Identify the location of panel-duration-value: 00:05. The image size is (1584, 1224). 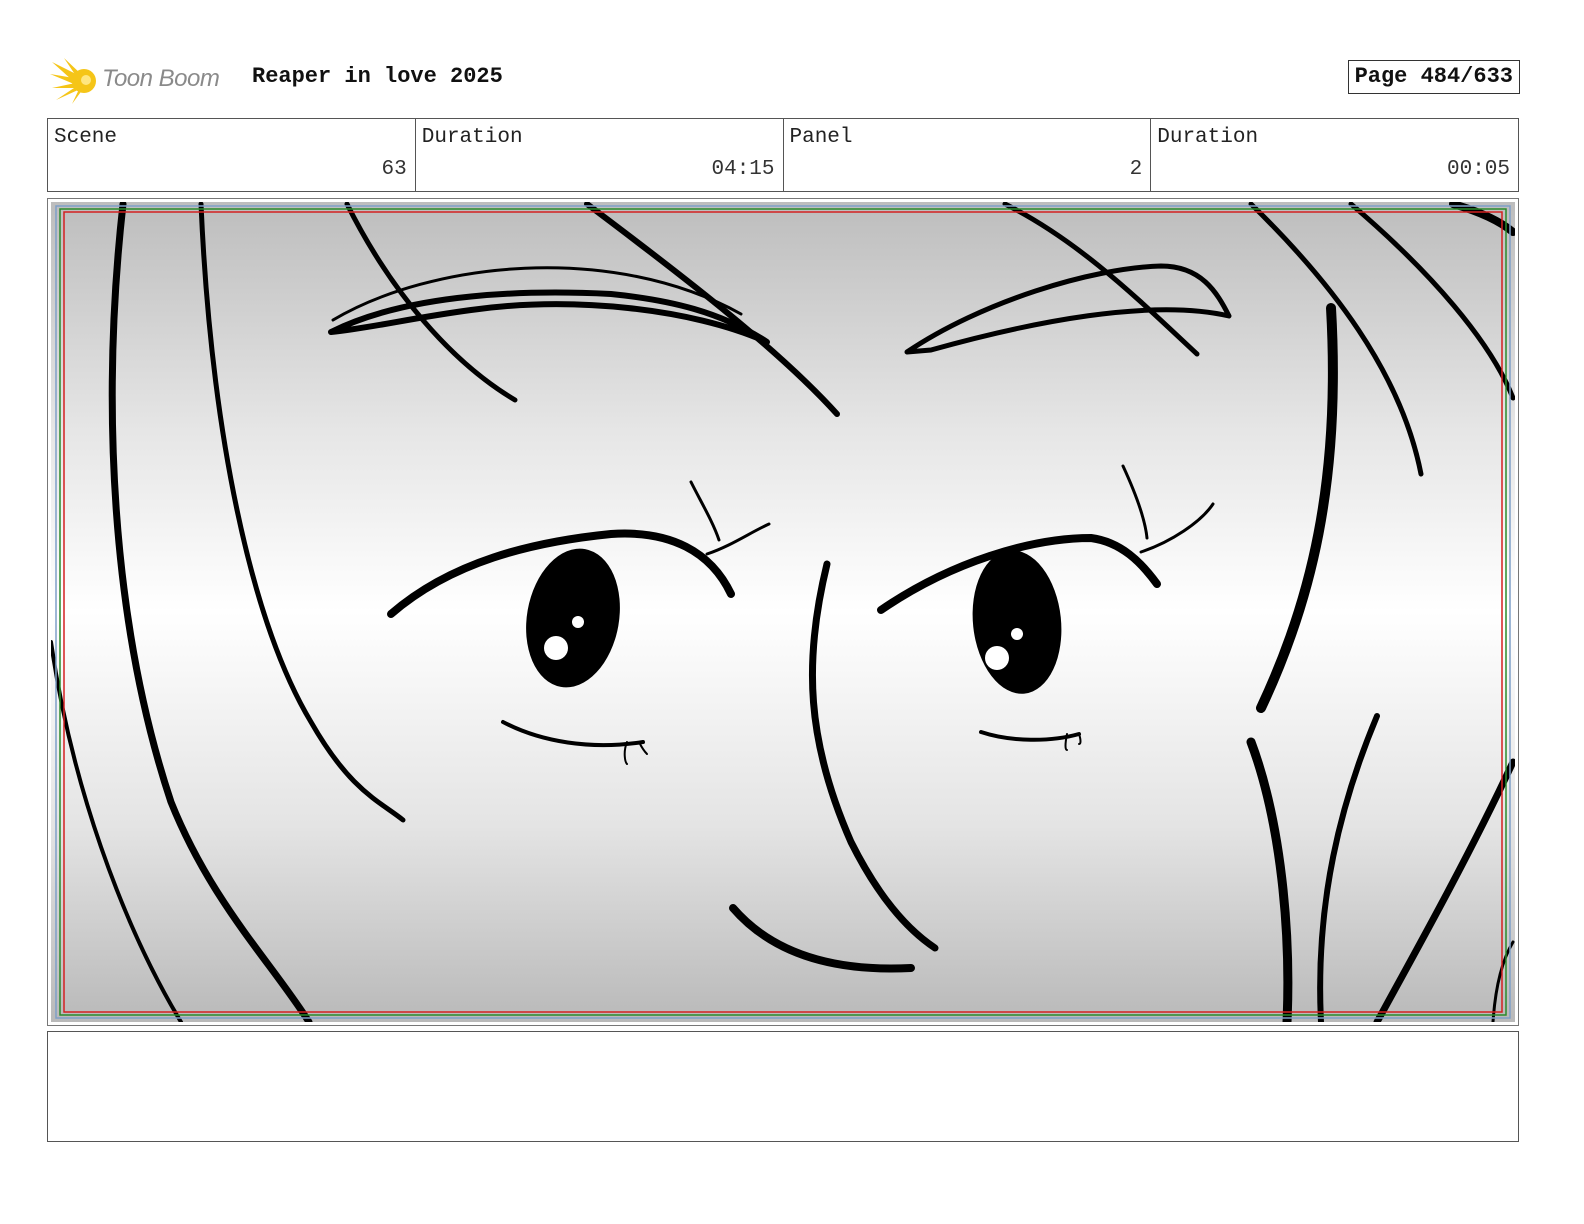
(1478, 169).